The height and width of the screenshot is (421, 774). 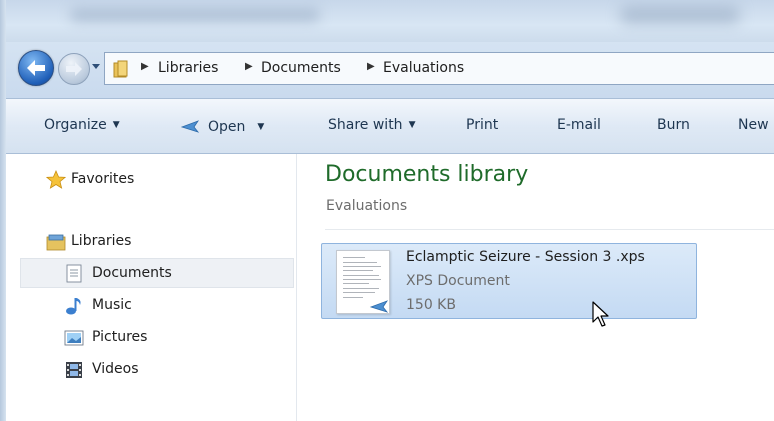 What do you see at coordinates (431, 305) in the screenshot?
I see `file-size: 150 KB` at bounding box center [431, 305].